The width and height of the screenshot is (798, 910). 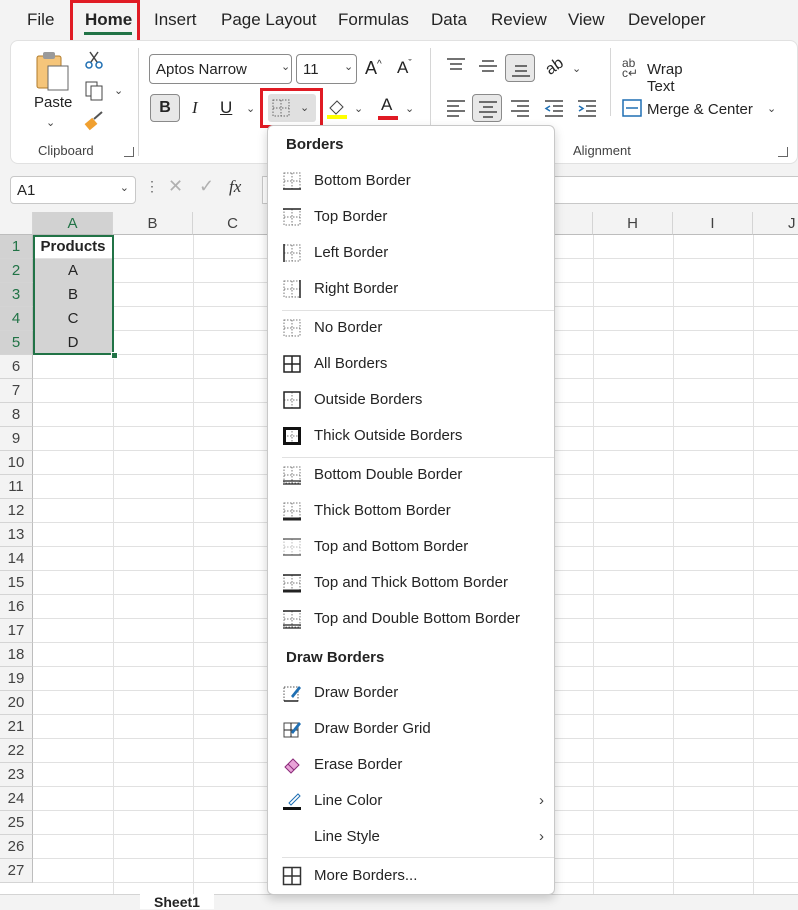 What do you see at coordinates (586, 20) in the screenshot?
I see `tab-view: View` at bounding box center [586, 20].